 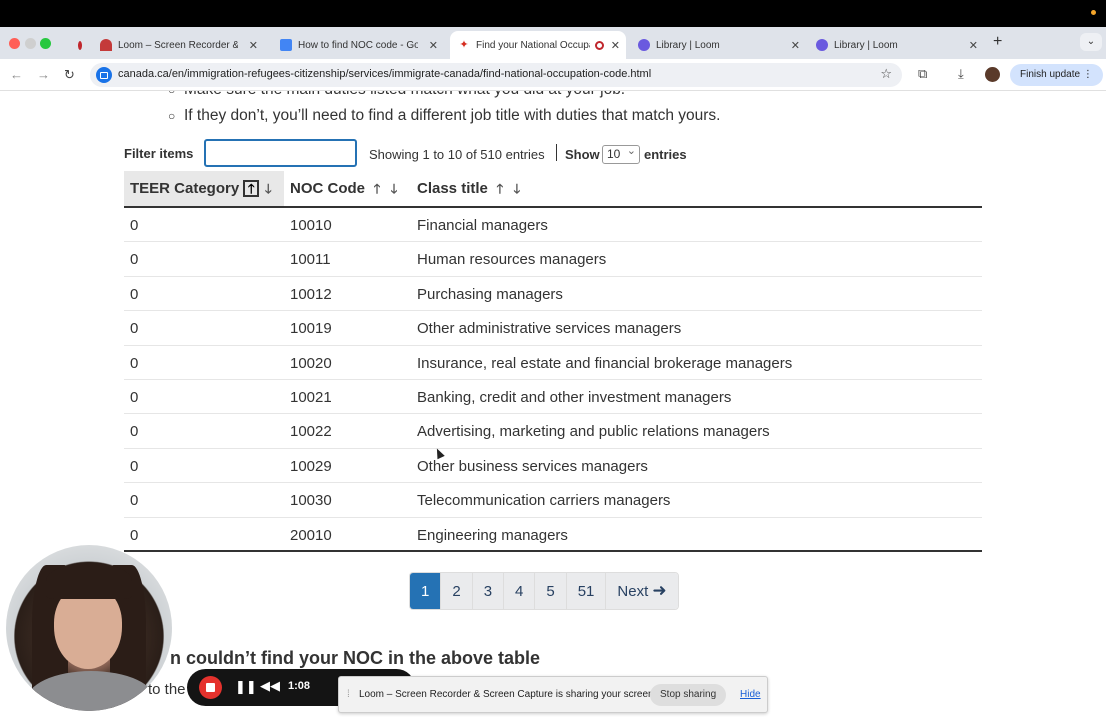 I want to click on stop-sharing-button: Stop sharing, so click(x=688, y=695).